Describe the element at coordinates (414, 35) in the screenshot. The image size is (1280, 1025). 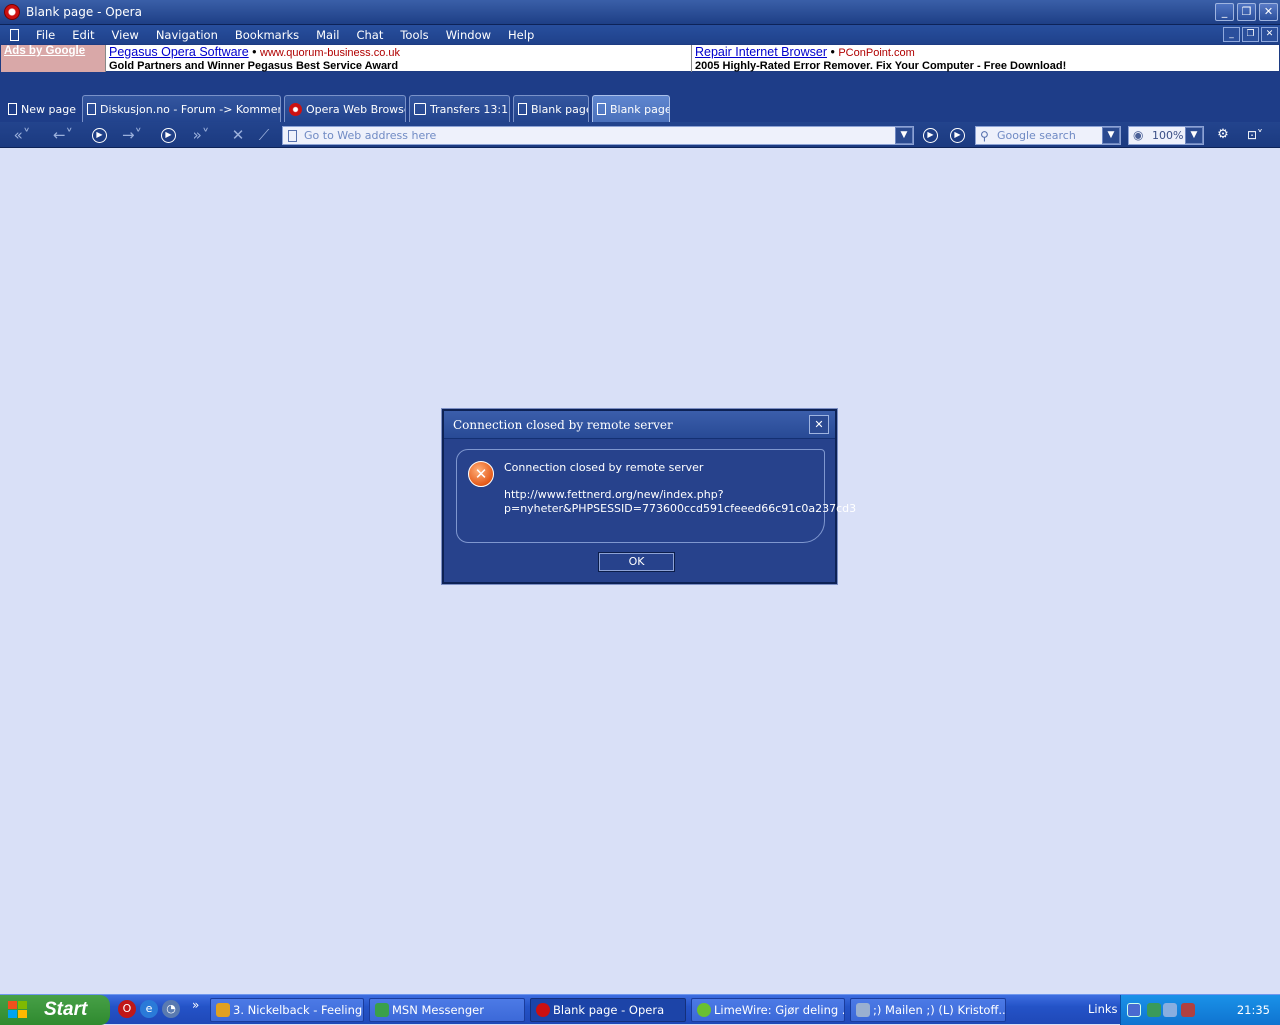
I see `menu-tools: Tools` at that location.